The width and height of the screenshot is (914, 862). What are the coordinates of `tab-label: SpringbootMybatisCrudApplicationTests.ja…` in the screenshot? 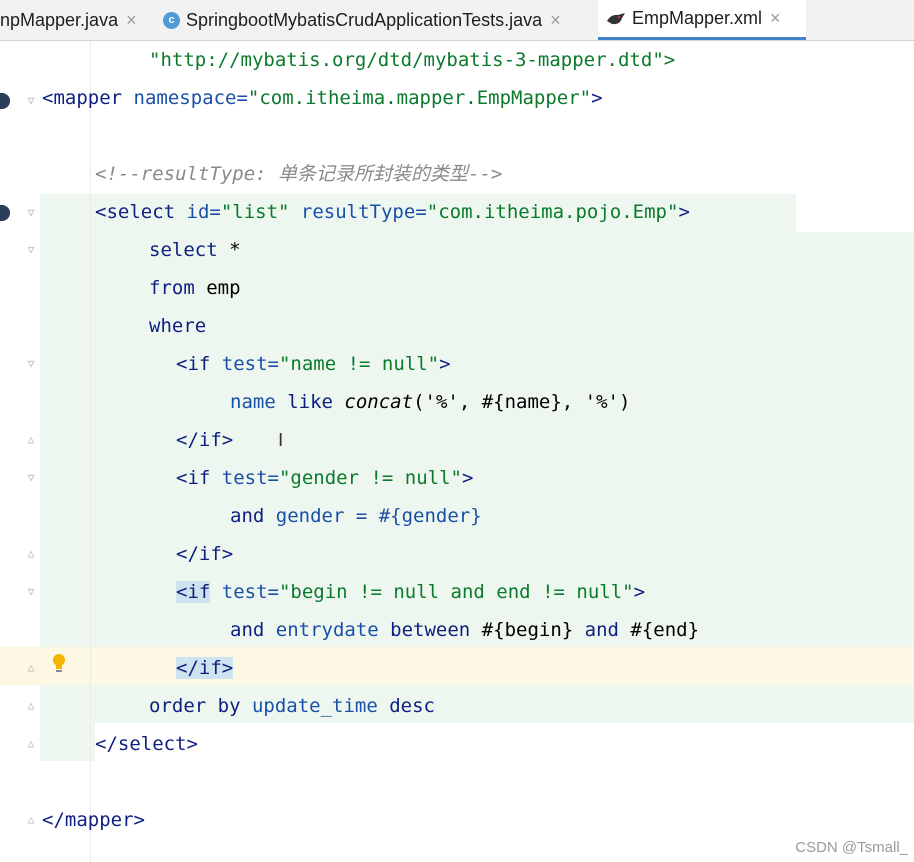 It's located at (364, 19).